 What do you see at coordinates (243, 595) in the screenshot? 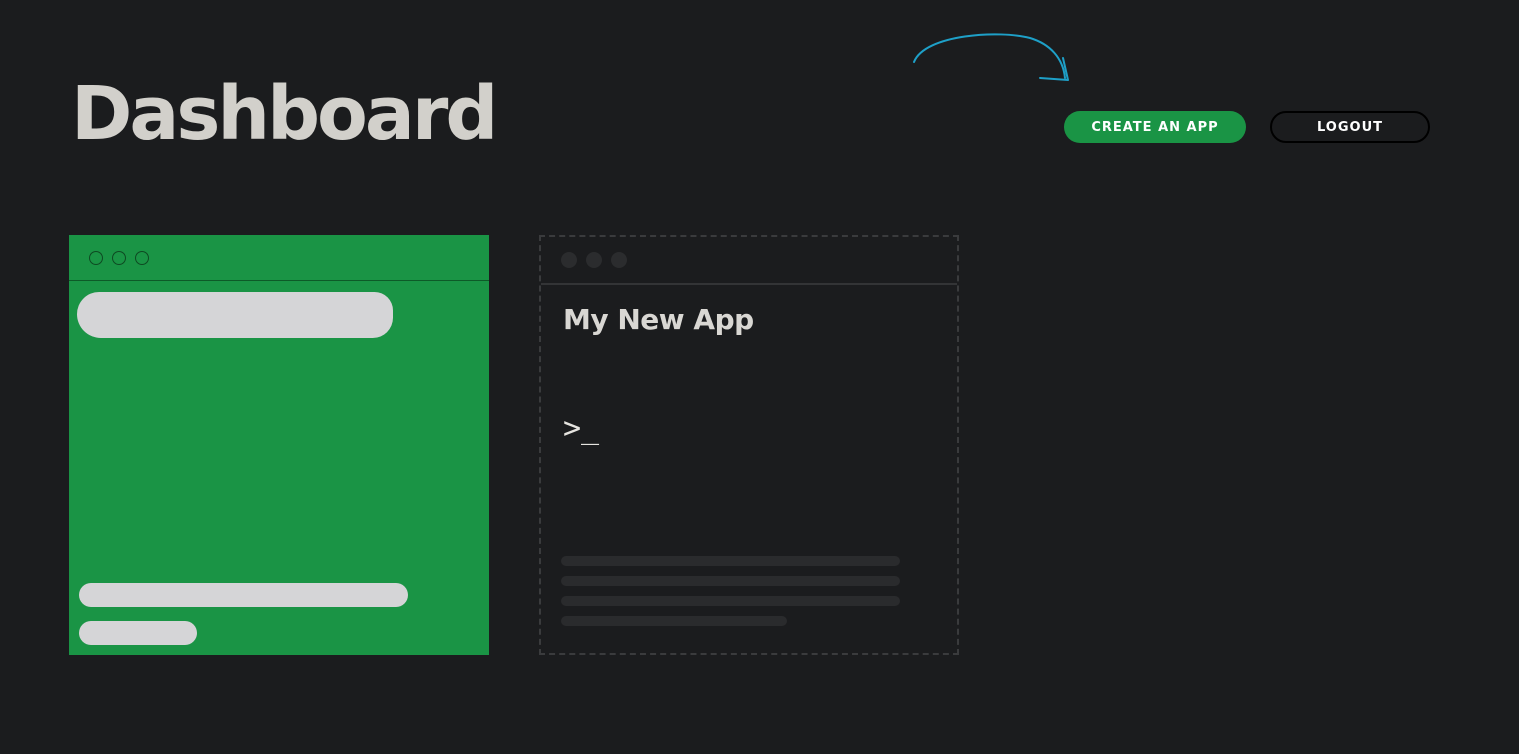
I see `redacted-app-description` at bounding box center [243, 595].